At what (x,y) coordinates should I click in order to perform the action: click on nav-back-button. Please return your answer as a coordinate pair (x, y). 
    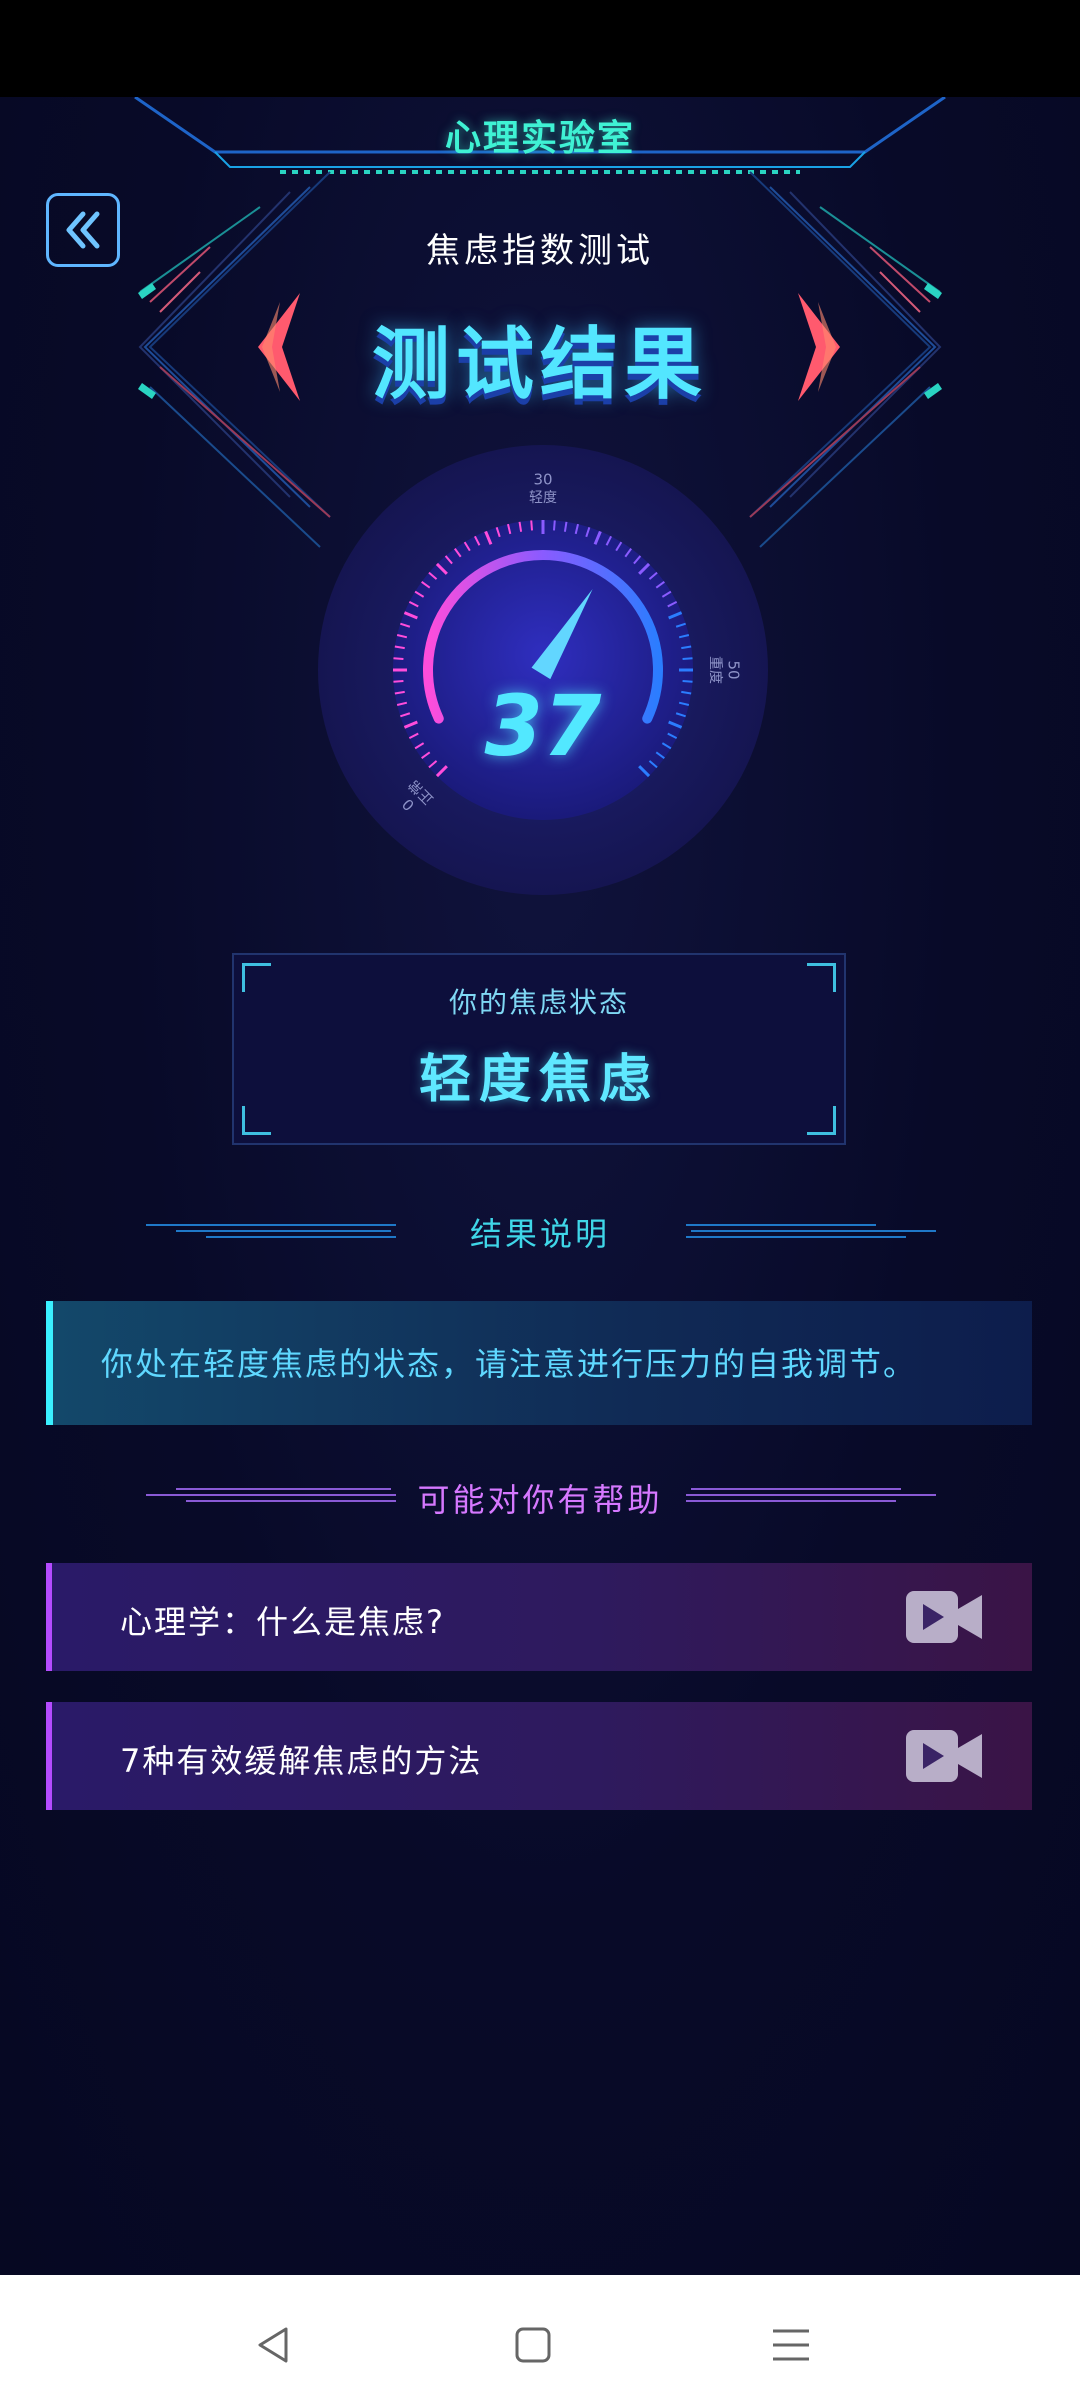
    Looking at the image, I should click on (274, 2345).